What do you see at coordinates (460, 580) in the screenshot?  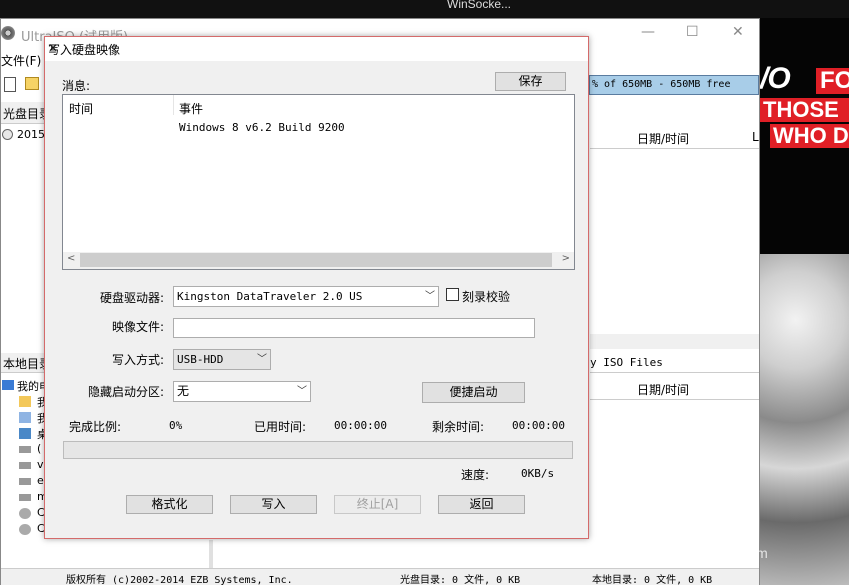 I see `status-cd-dir: 光盘目录: 0 文件, 0 KB` at bounding box center [460, 580].